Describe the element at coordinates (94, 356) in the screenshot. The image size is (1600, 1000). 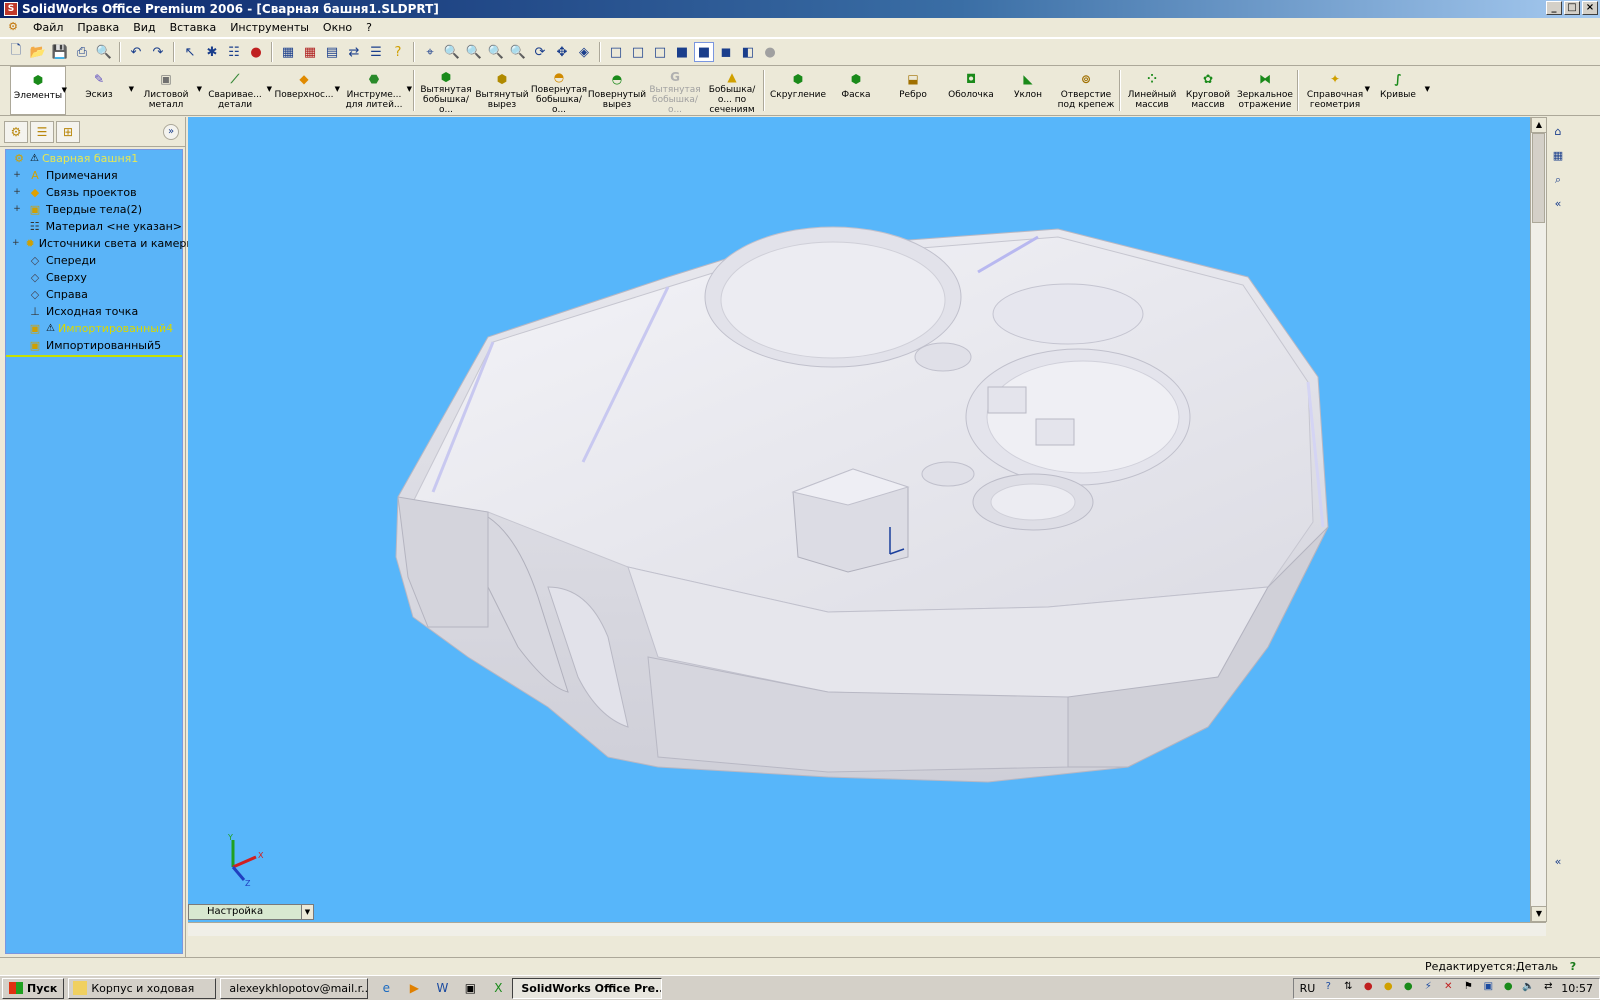
I see `rollback-bar` at that location.